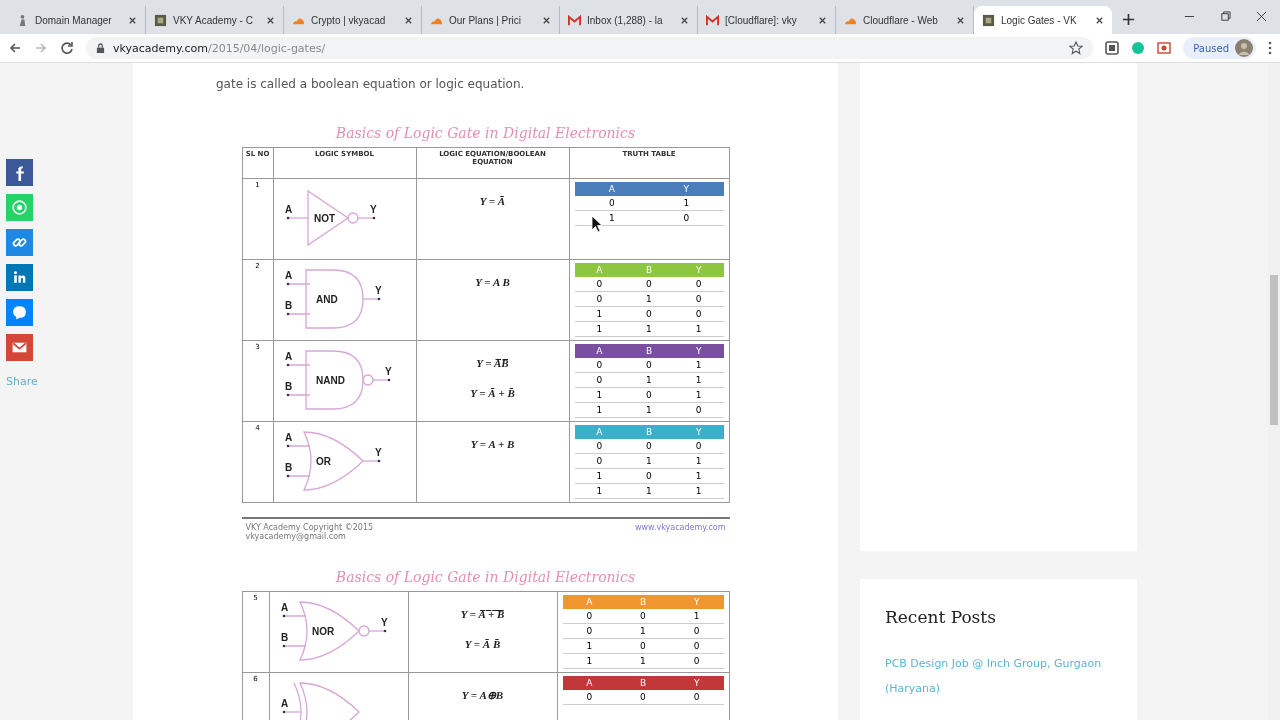 This screenshot has width=1280, height=720. What do you see at coordinates (482, 614) in the screenshot?
I see `boolean-equation: Y = A̅ ̅+̅ ̅B̅` at bounding box center [482, 614].